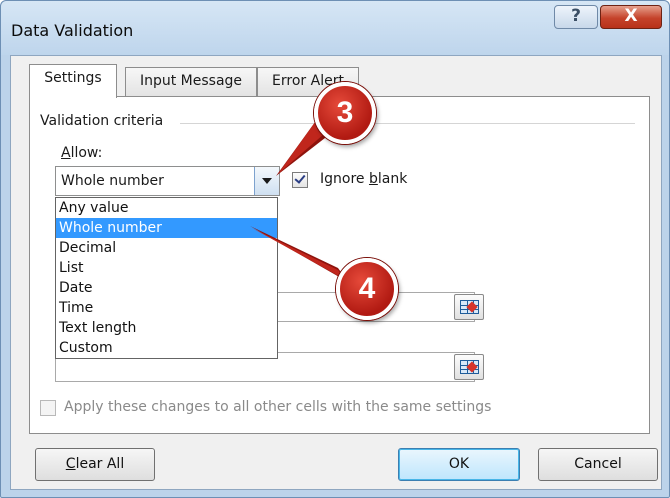 The height and width of the screenshot is (498, 670). I want to click on callout-4-badge: 4, so click(367, 289).